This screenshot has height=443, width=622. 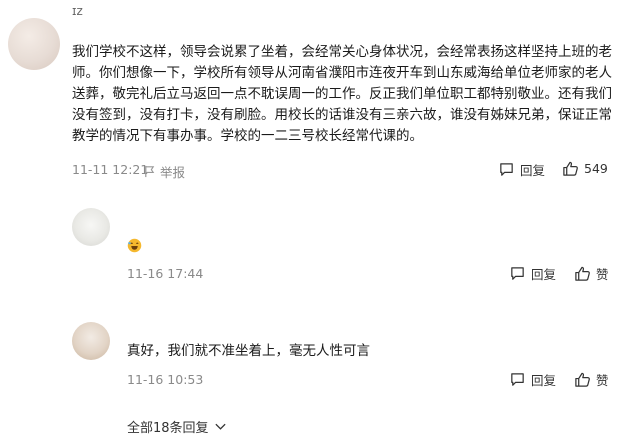 What do you see at coordinates (220, 426) in the screenshot?
I see `chevron-down-icon` at bounding box center [220, 426].